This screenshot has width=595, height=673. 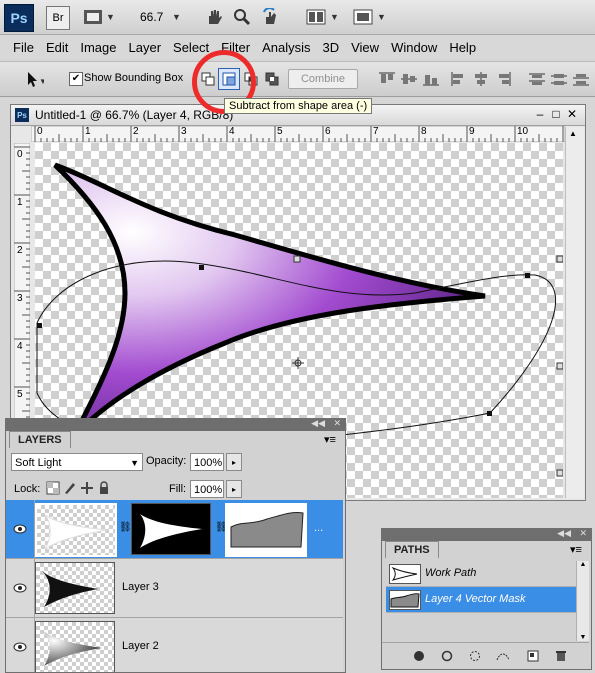 I want to click on tab-paths: PATHS, so click(x=412, y=549).